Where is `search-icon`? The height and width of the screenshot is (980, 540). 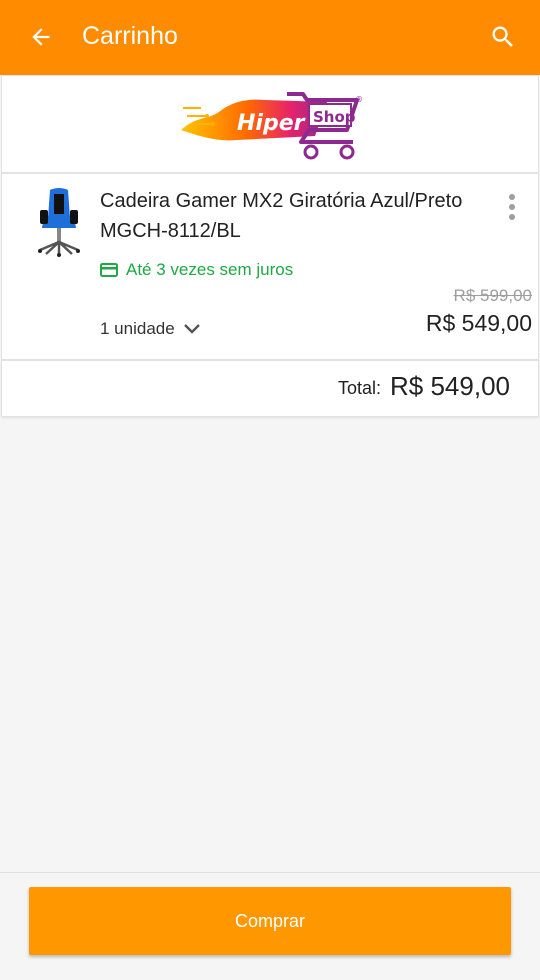
search-icon is located at coordinates (502, 36).